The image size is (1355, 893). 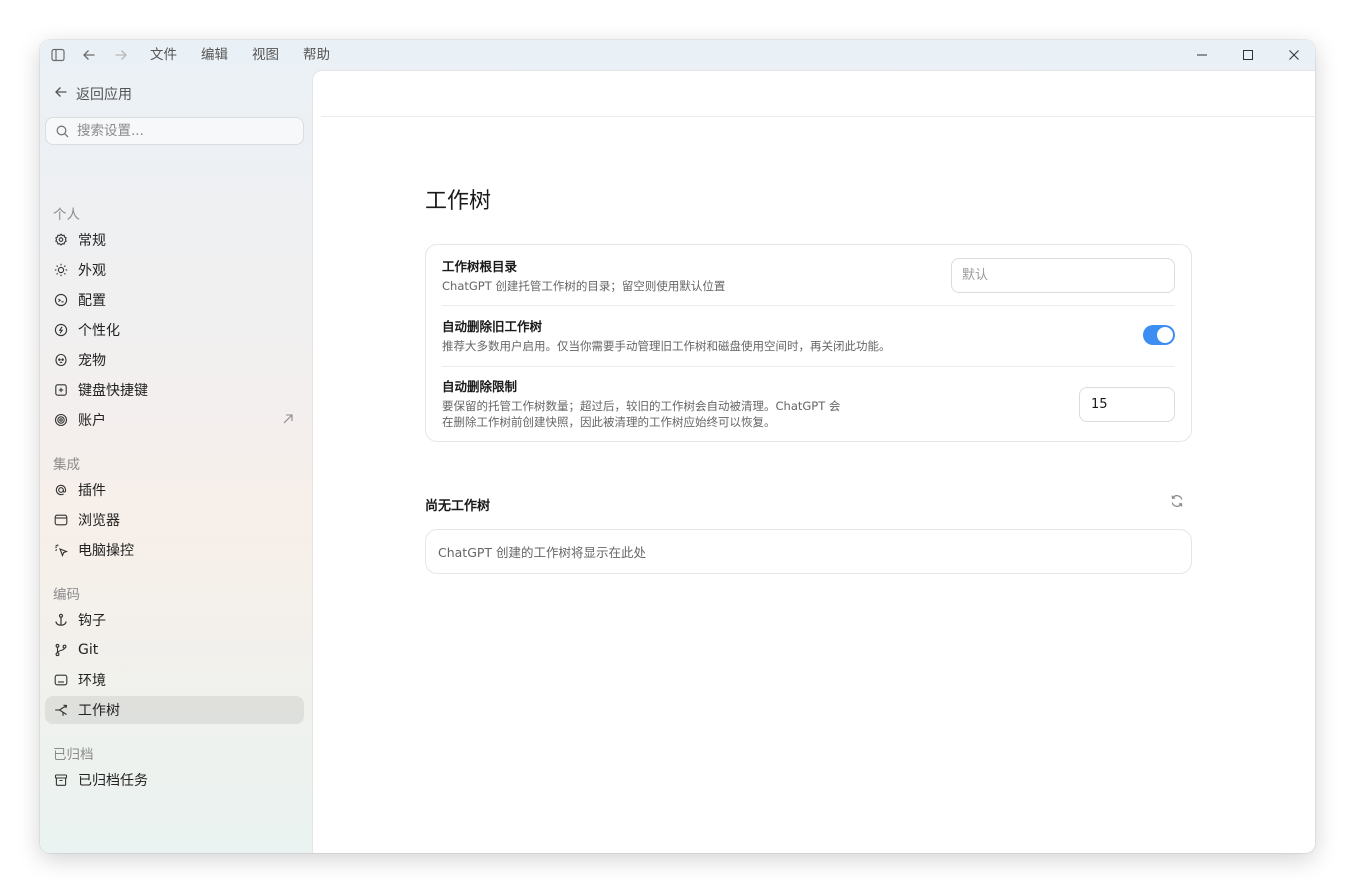 I want to click on sidebar-item-label: 常规, so click(x=92, y=241).